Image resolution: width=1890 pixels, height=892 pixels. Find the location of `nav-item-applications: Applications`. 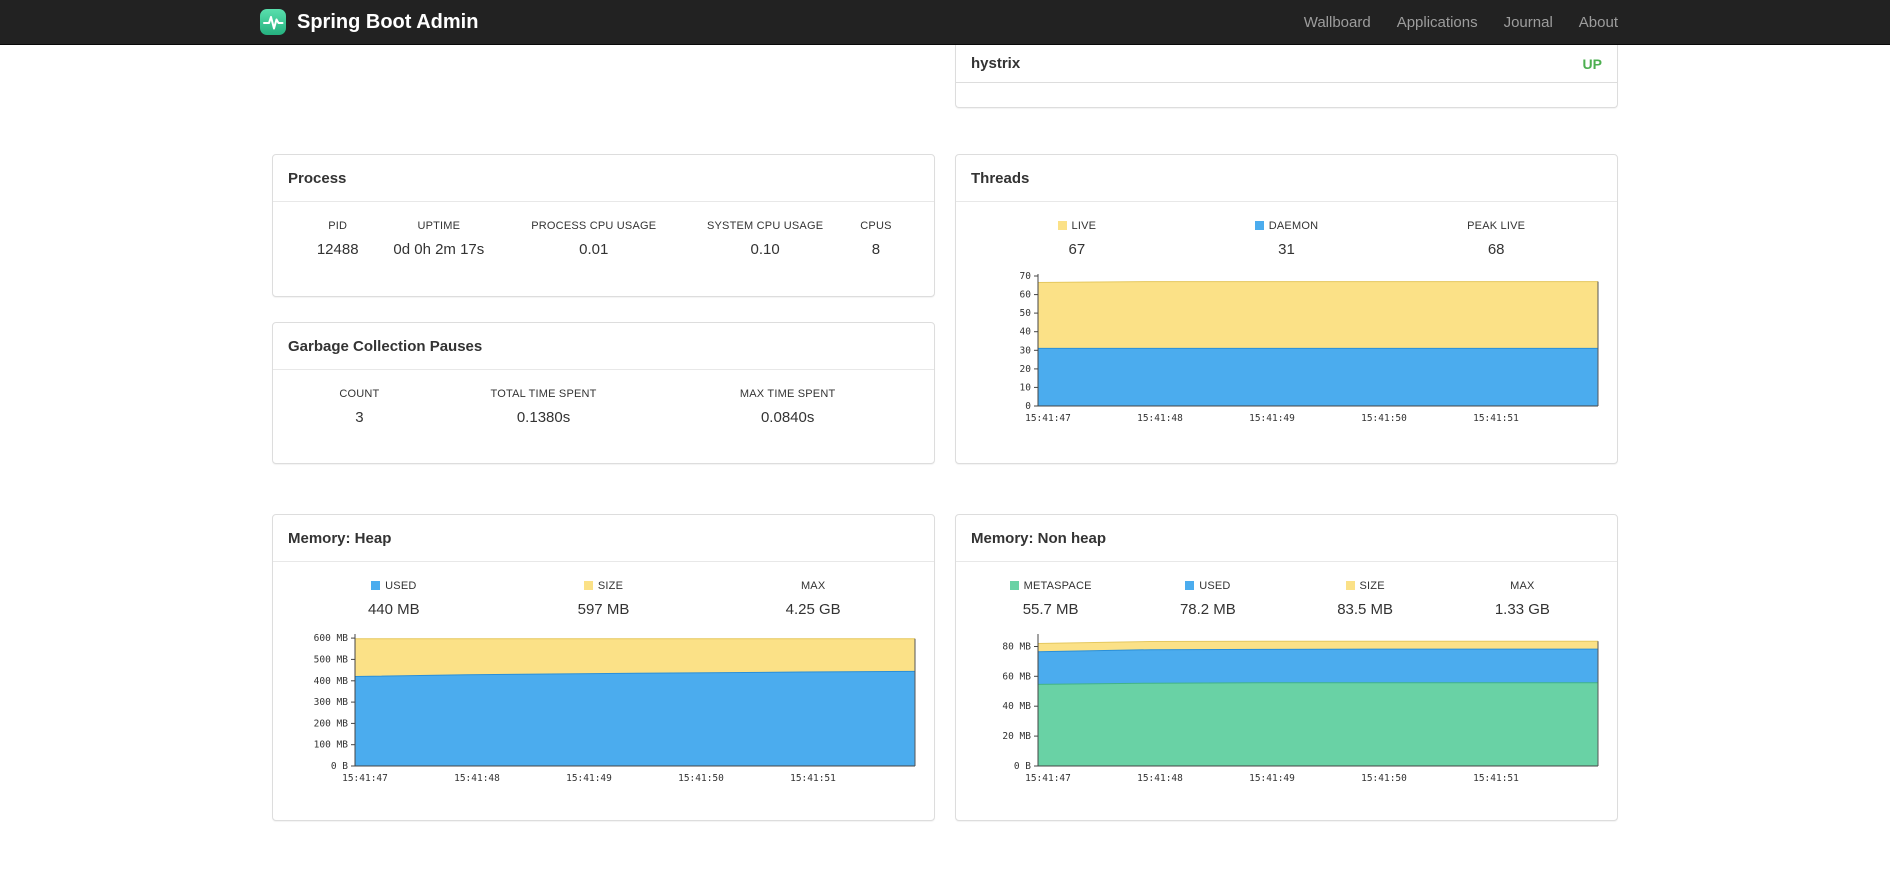

nav-item-applications: Applications is located at coordinates (1437, 22).